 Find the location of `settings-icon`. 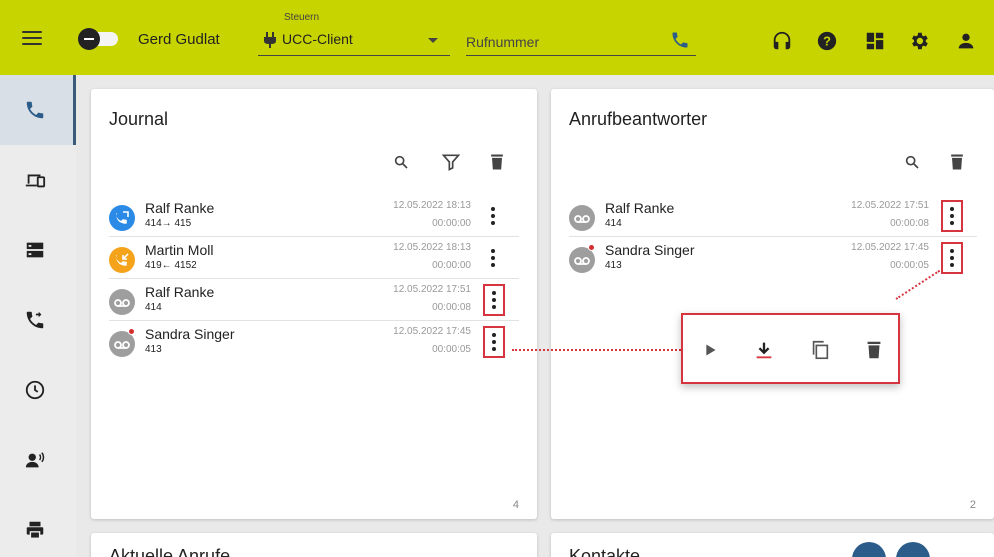

settings-icon is located at coordinates (919, 41).